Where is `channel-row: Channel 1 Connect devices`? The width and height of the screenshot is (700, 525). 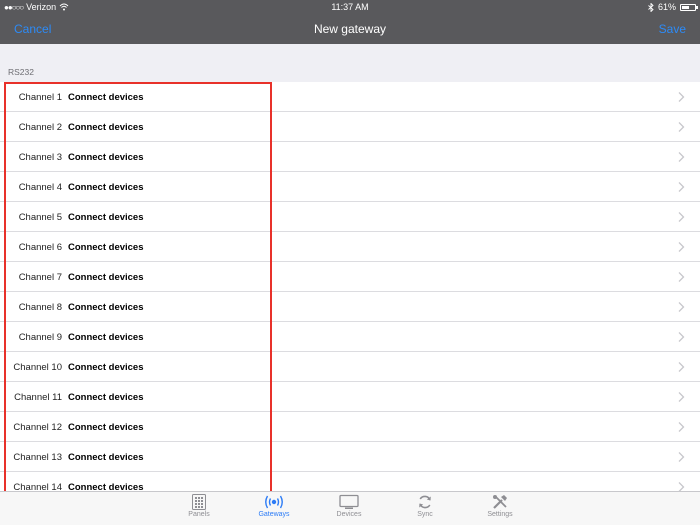
channel-row: Channel 1 Connect devices is located at coordinates (350, 97).